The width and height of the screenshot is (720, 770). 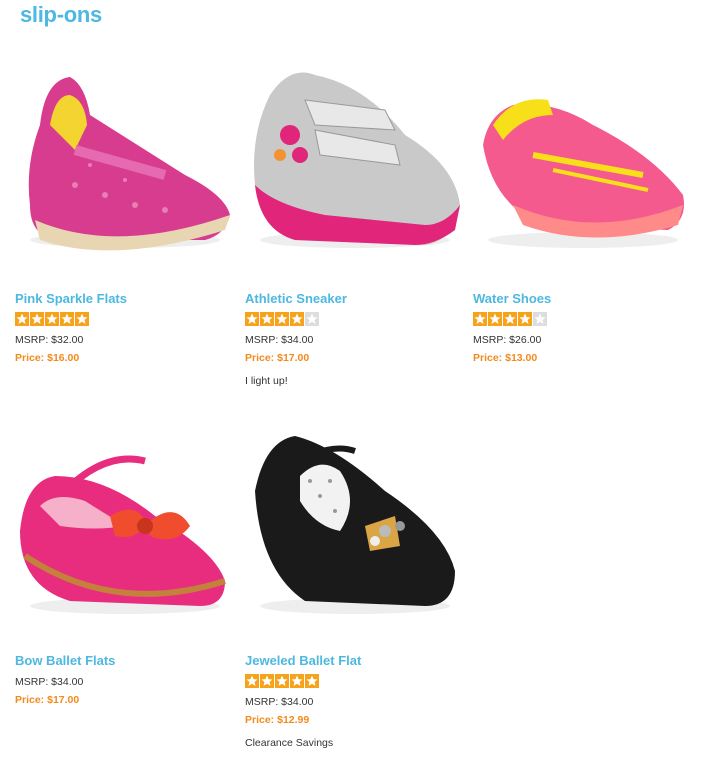 I want to click on product-name: Jeweled Ballet Flat, so click(x=352, y=660).